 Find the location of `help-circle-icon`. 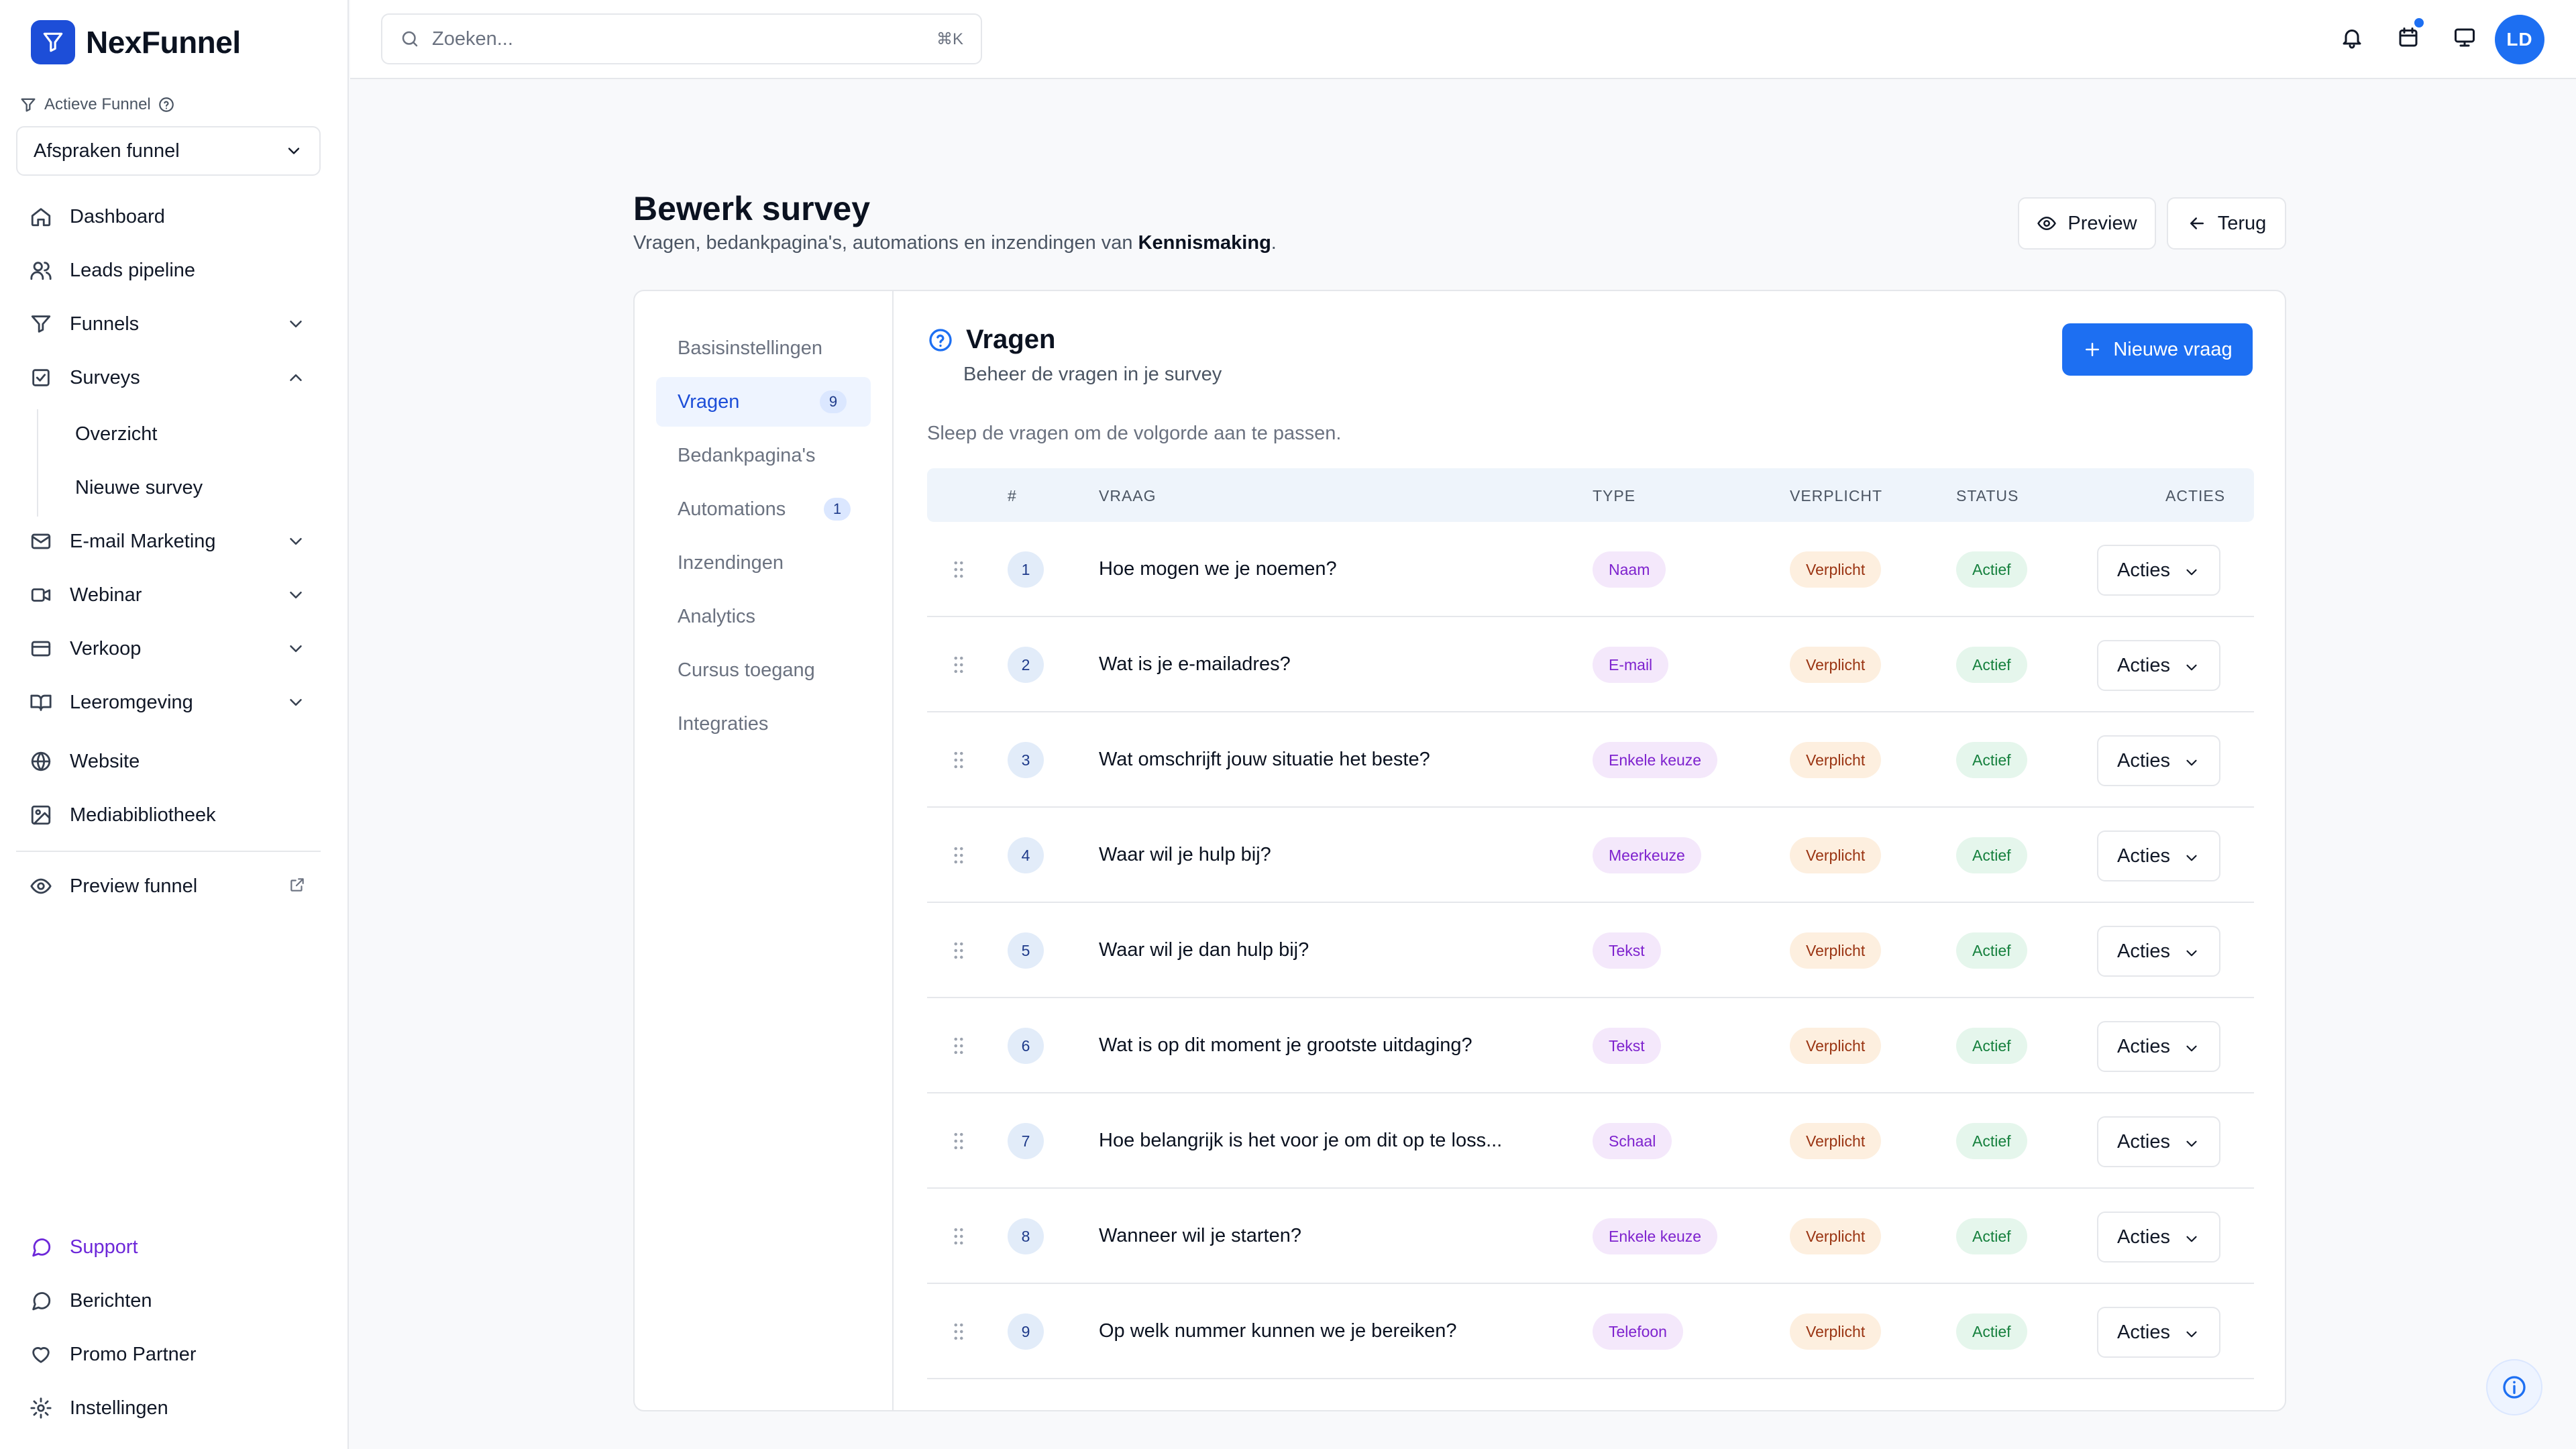

help-circle-icon is located at coordinates (166, 104).